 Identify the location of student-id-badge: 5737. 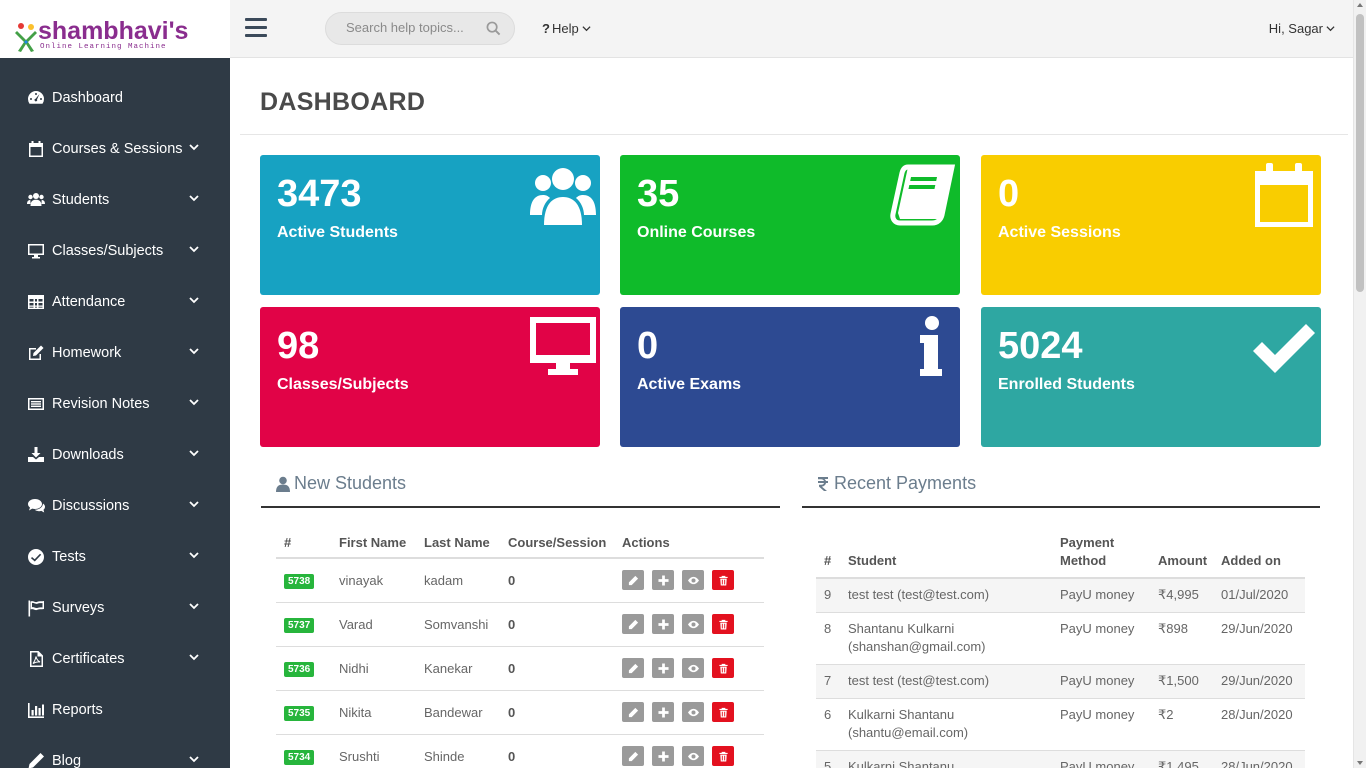
(299, 625).